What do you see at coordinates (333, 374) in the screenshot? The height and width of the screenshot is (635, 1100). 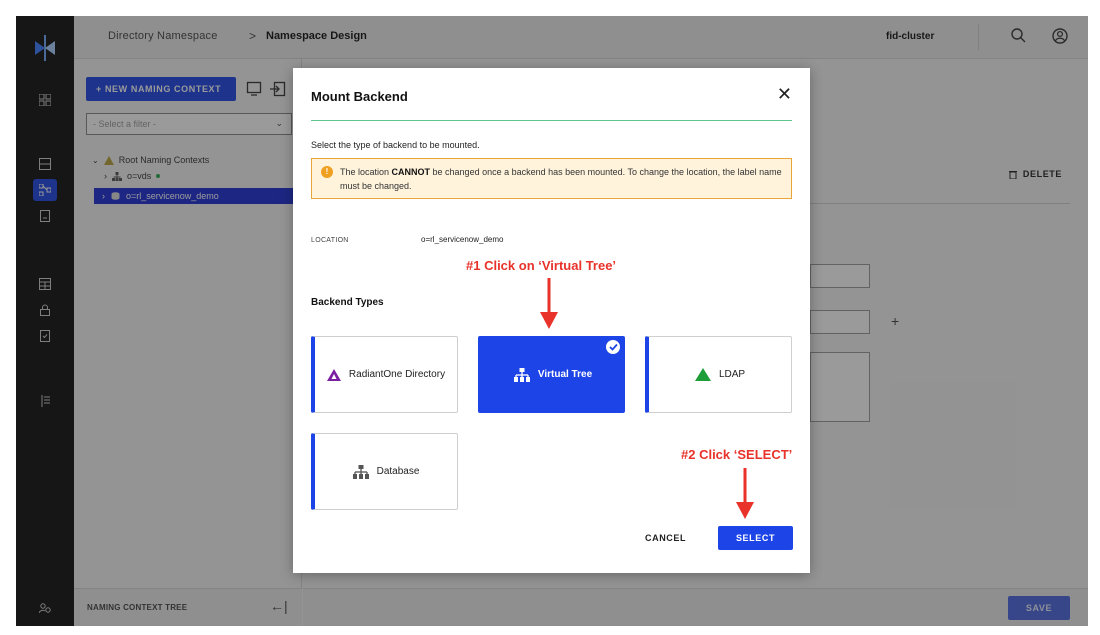 I see `radiantone-triangle-icon` at bounding box center [333, 374].